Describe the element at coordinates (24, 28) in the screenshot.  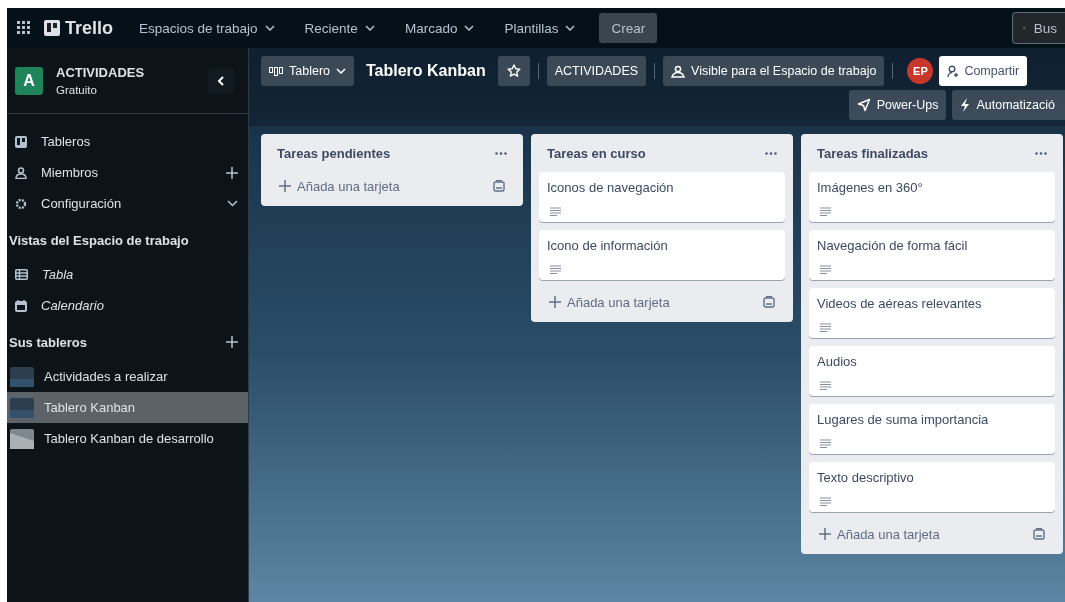
I see `apps-menu-icon` at that location.